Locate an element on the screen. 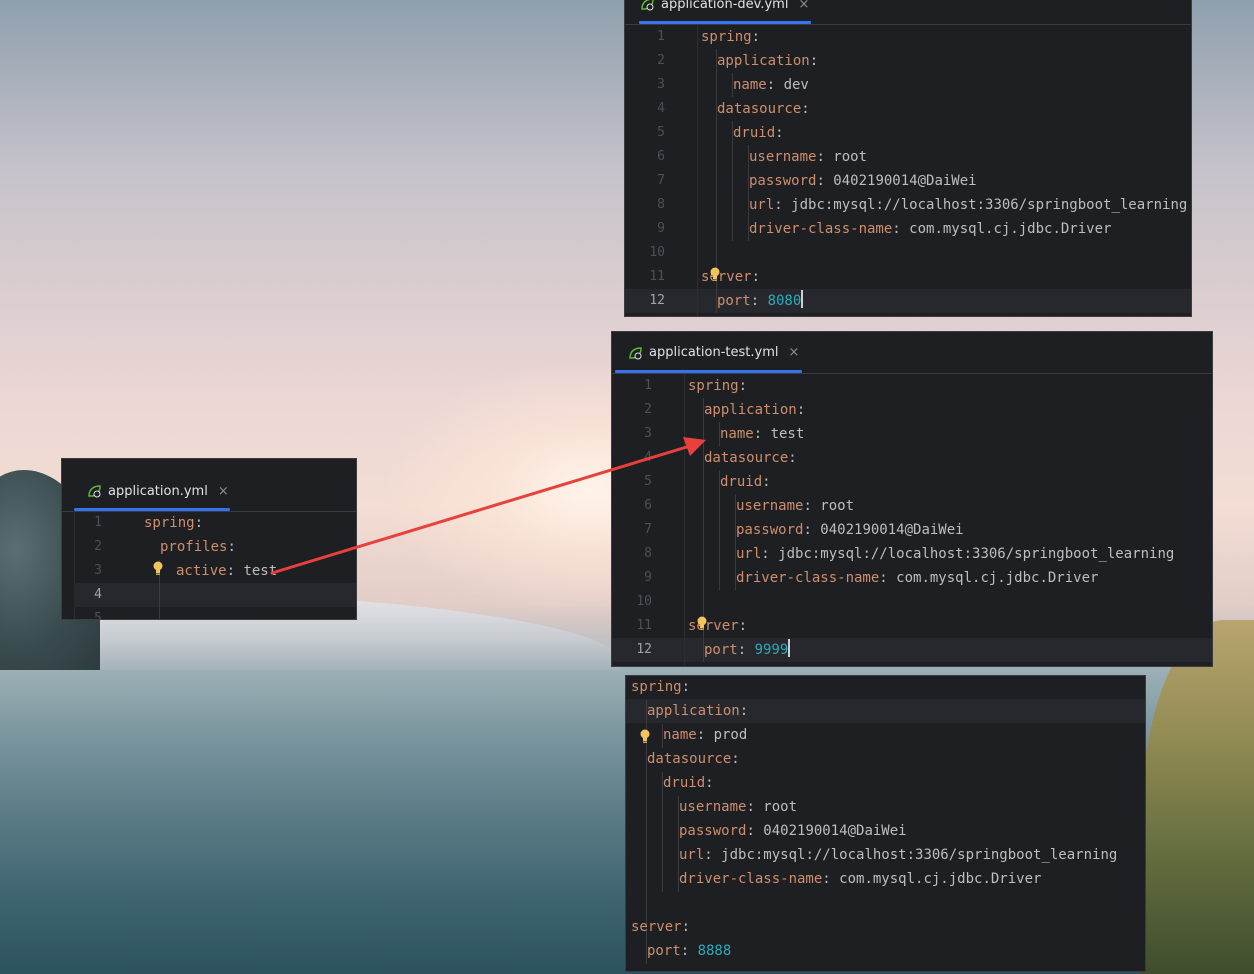 The height and width of the screenshot is (974, 1254). code-line: server: is located at coordinates (660, 927).